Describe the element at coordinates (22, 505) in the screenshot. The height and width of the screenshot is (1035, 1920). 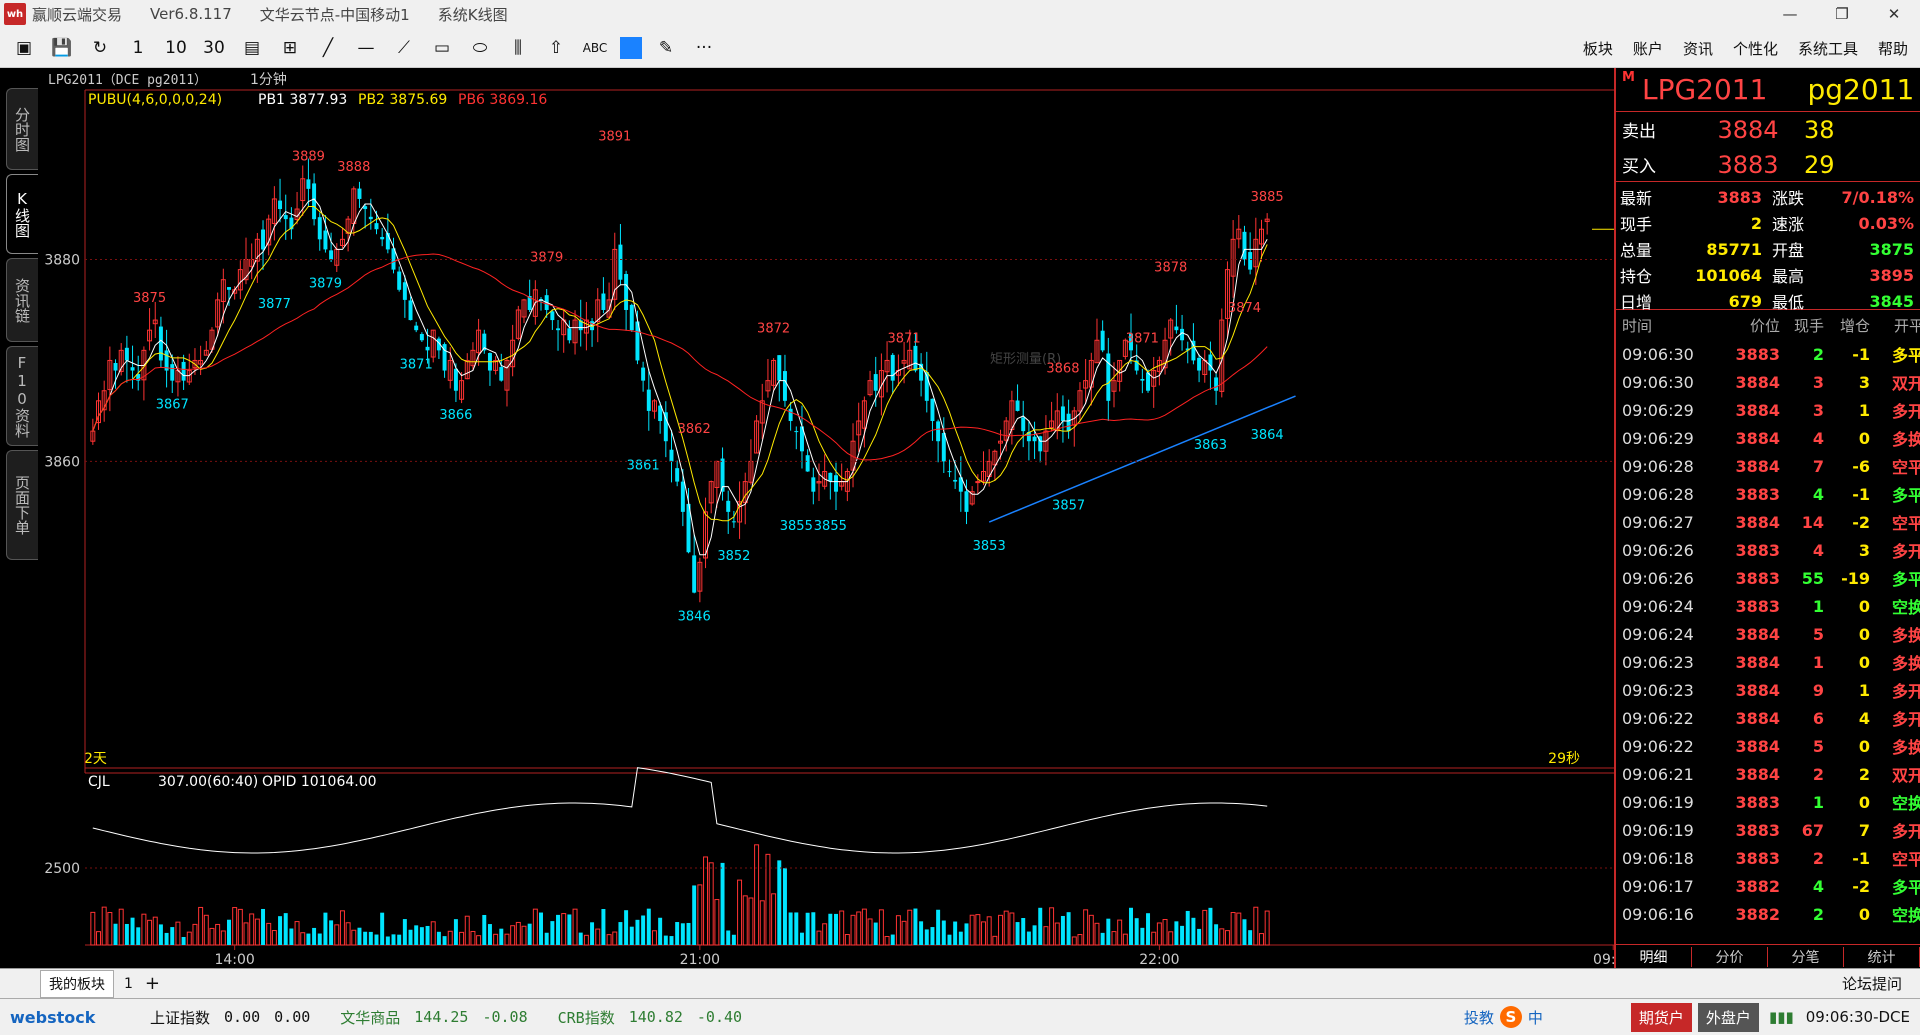
I see `tab-page-order: 页面下单` at that location.